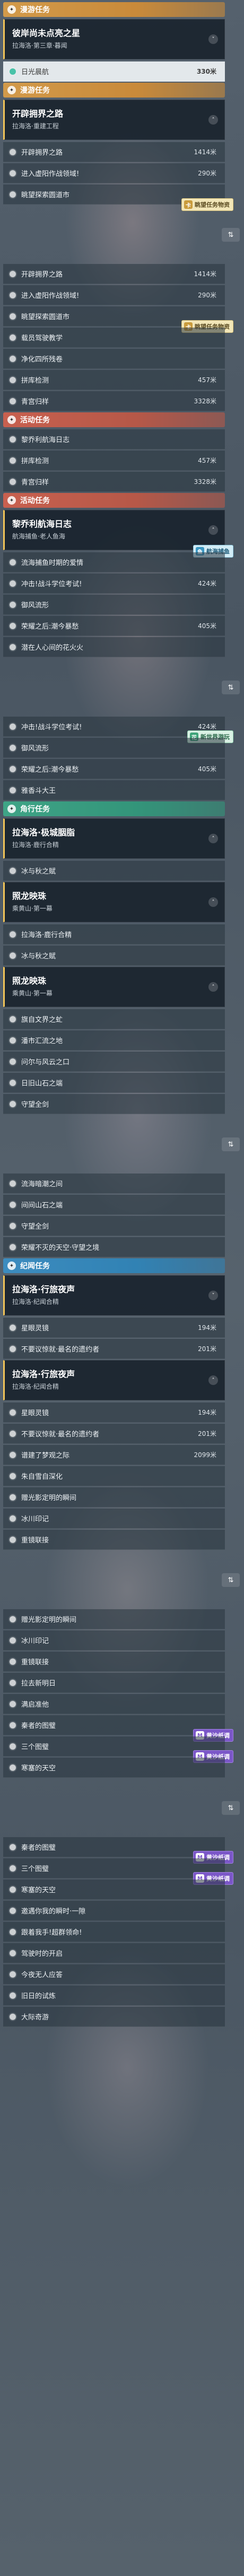  Describe the element at coordinates (114, 1184) in the screenshot. I see `quest-step: 流海暗潮之间` at that location.